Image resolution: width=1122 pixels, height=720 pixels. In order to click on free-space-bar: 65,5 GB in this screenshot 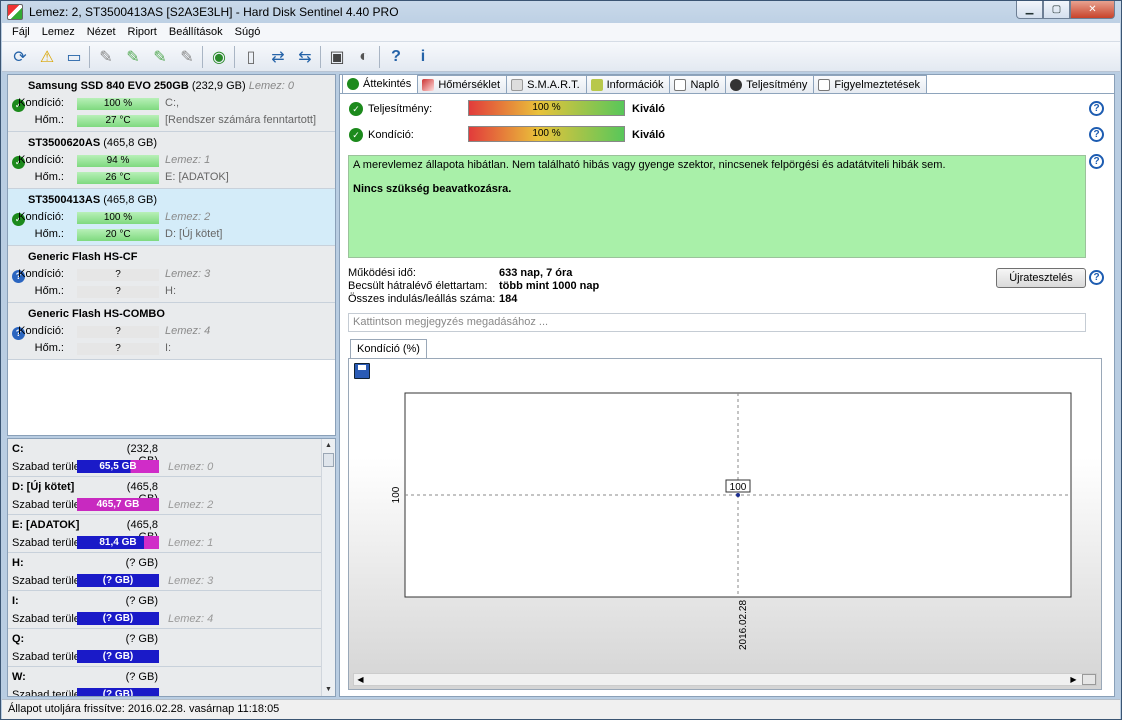, I will do `click(118, 466)`.